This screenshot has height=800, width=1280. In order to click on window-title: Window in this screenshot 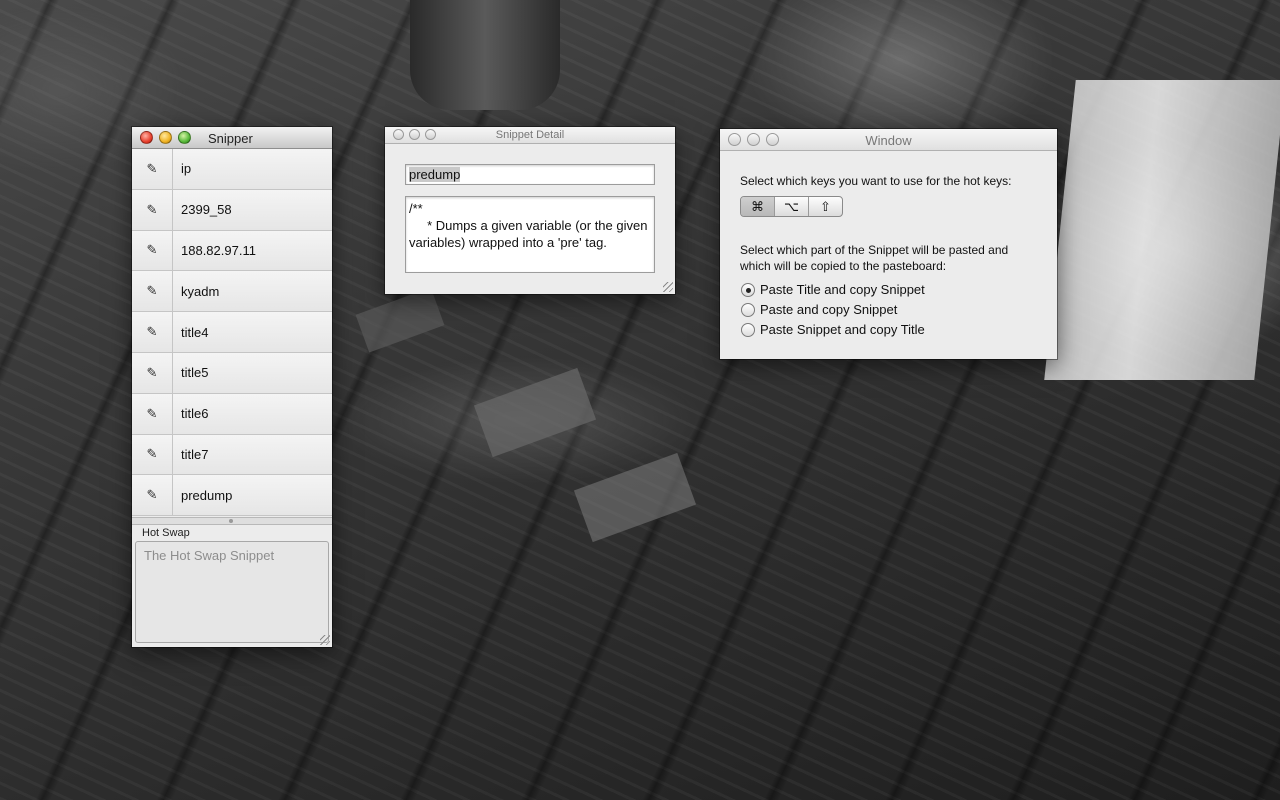, I will do `click(888, 140)`.